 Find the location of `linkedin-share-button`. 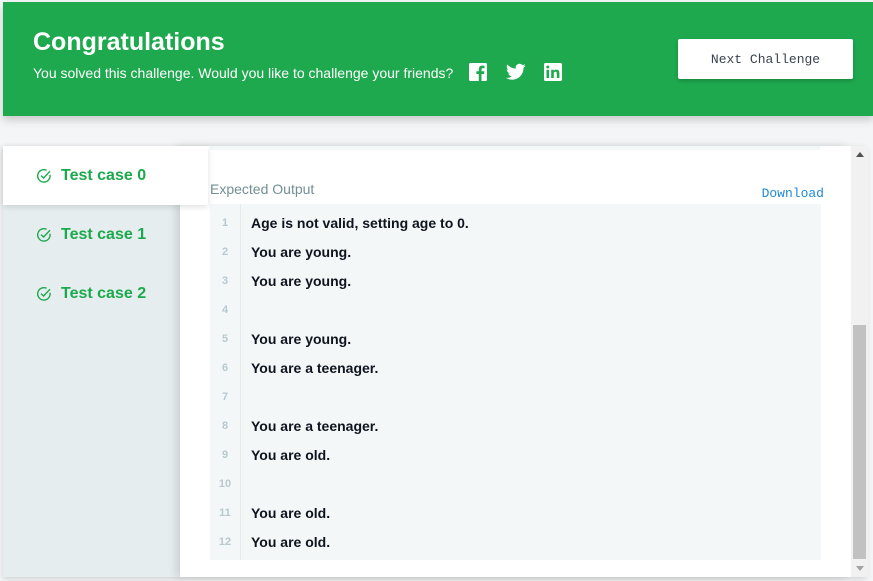

linkedin-share-button is located at coordinates (553, 72).